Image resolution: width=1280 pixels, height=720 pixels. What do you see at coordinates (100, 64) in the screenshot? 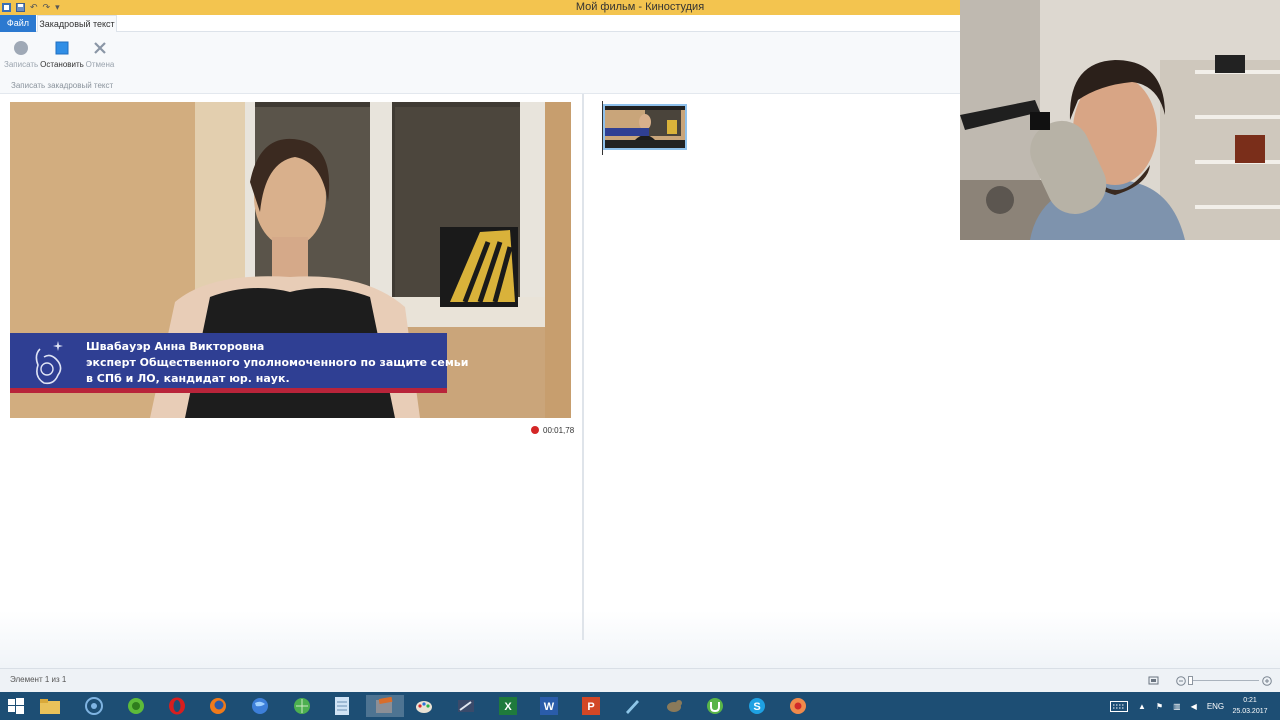
I see `cancel-label: Отмена` at bounding box center [100, 64].